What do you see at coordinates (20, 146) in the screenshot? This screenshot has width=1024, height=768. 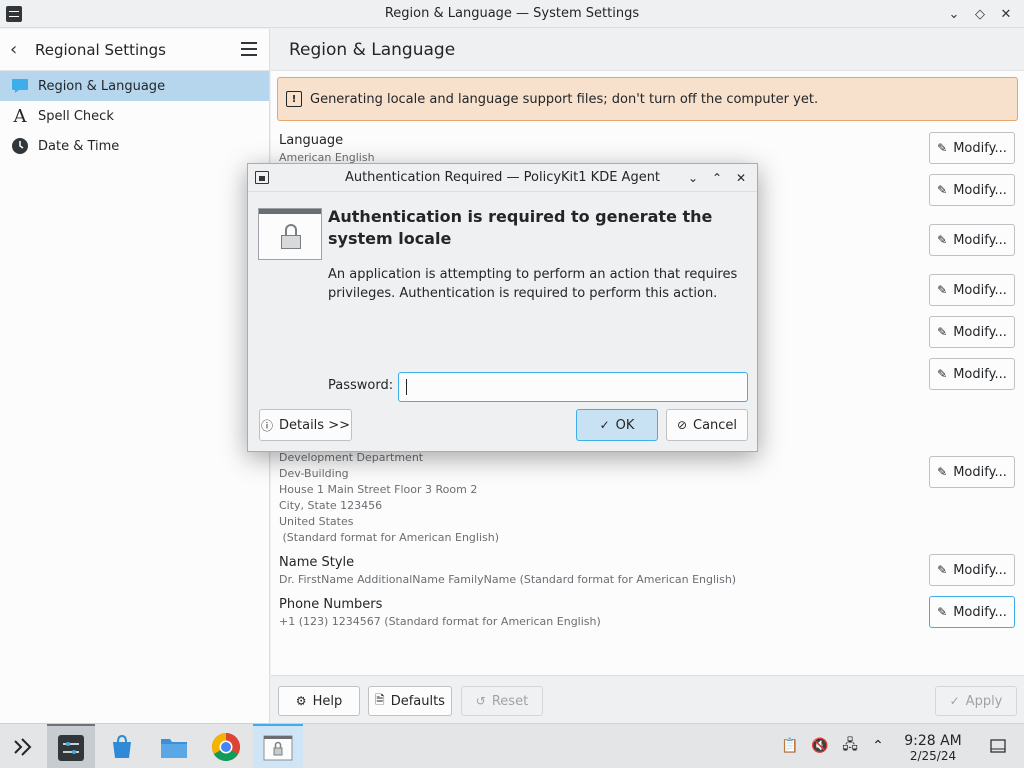 I see `clock-icon` at bounding box center [20, 146].